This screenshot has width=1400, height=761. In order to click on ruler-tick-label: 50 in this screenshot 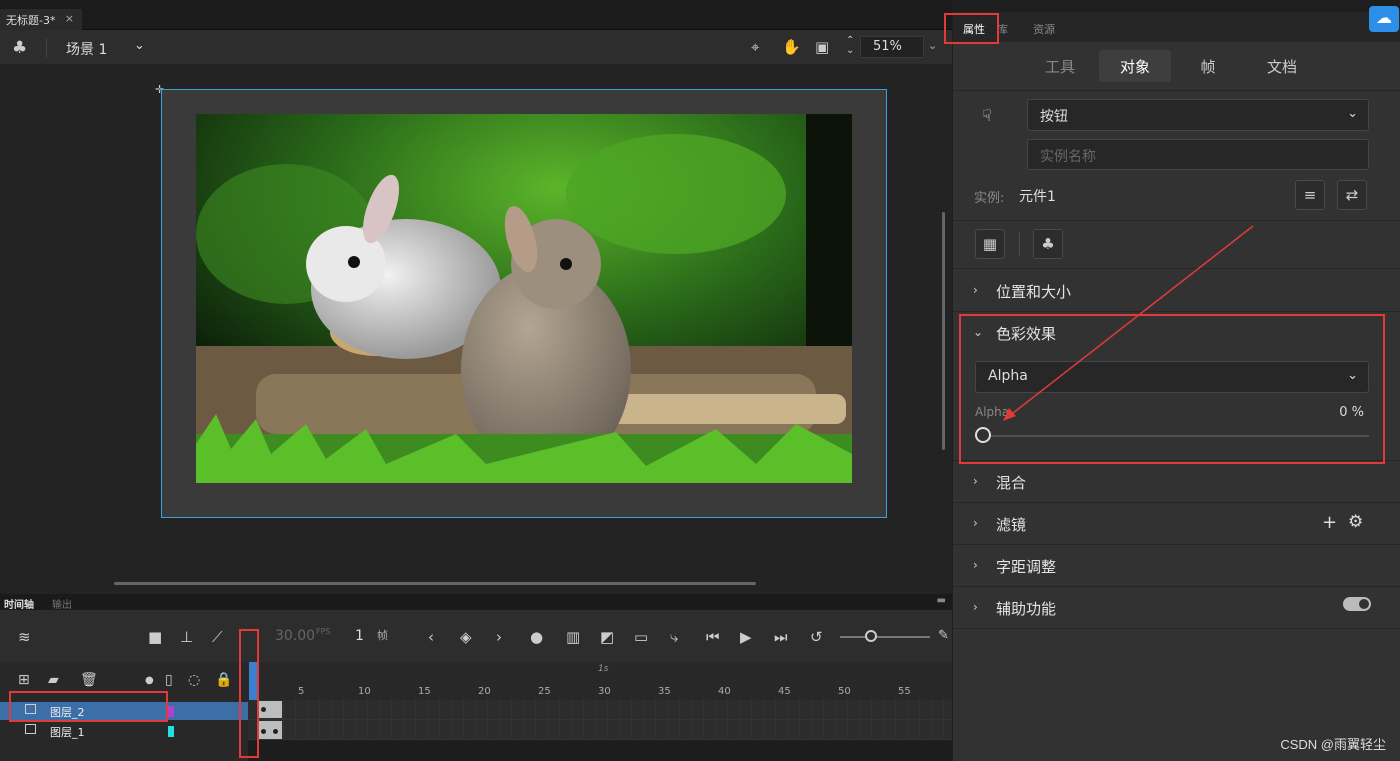, I will do `click(844, 691)`.